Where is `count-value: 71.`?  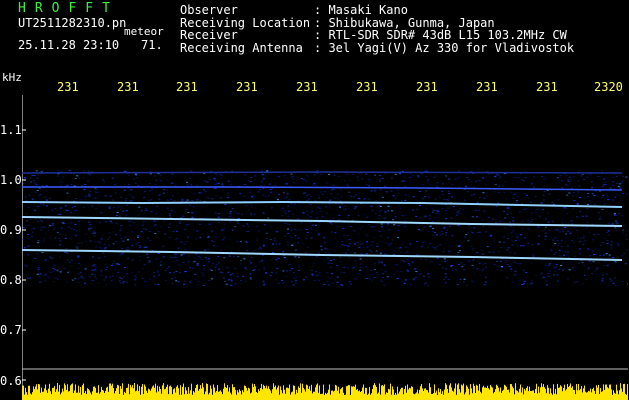
count-value: 71. is located at coordinates (152, 45).